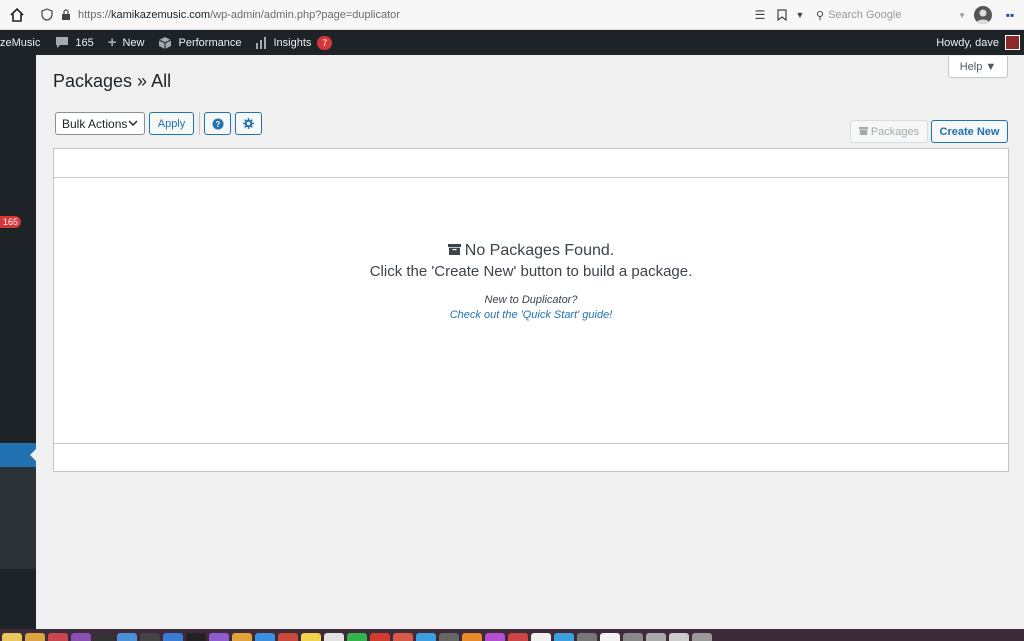 This screenshot has width=1024, height=641. I want to click on help-tab-button: Help ▼, so click(978, 67).